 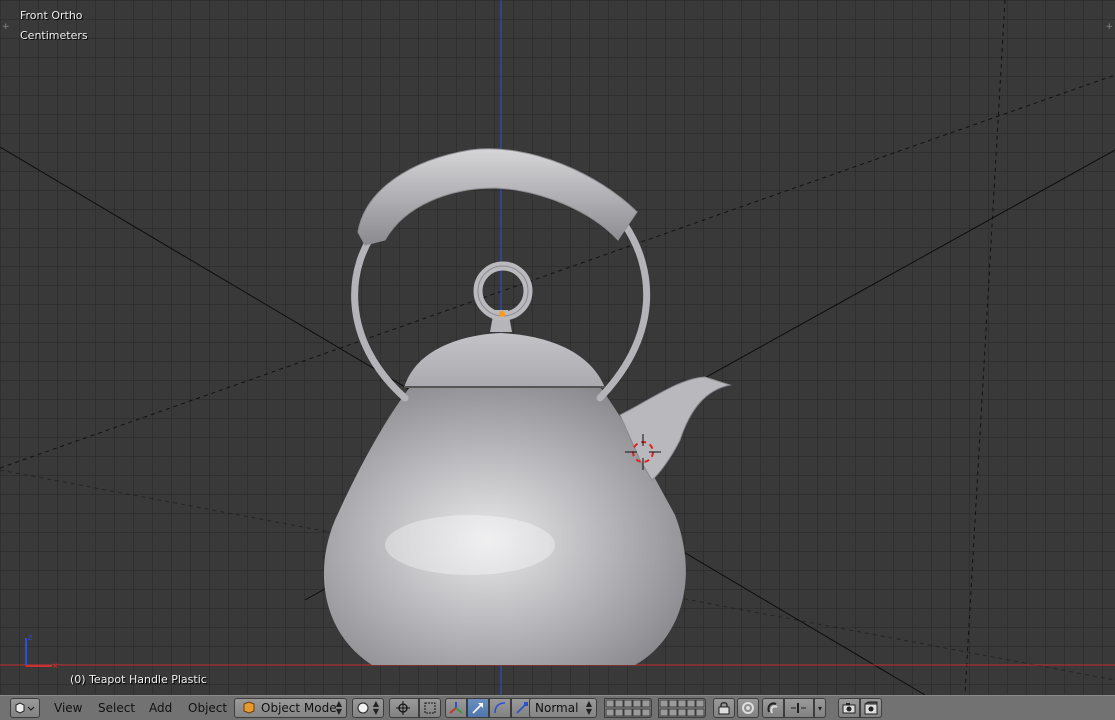 What do you see at coordinates (207, 708) in the screenshot?
I see `menu-object: Object` at bounding box center [207, 708].